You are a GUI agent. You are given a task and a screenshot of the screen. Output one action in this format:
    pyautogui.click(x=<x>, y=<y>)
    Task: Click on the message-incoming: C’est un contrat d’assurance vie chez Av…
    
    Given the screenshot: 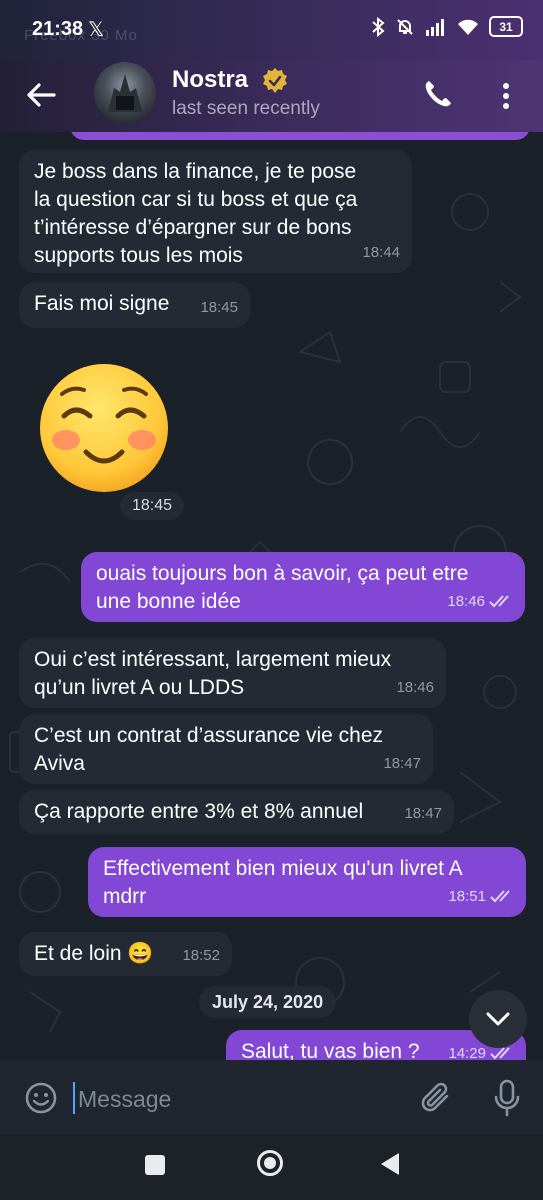 What is the action you would take?
    pyautogui.click(x=226, y=749)
    